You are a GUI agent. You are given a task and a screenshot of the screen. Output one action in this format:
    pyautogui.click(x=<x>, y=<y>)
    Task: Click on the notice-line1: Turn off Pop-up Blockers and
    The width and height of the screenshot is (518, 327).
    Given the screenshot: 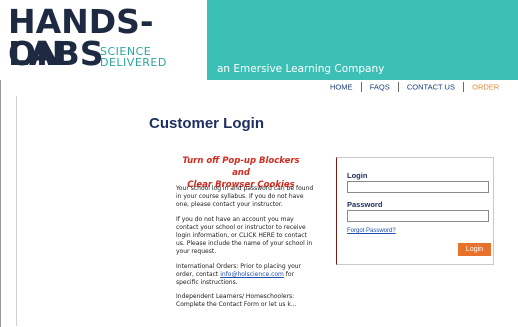 What is the action you would take?
    pyautogui.click(x=241, y=167)
    